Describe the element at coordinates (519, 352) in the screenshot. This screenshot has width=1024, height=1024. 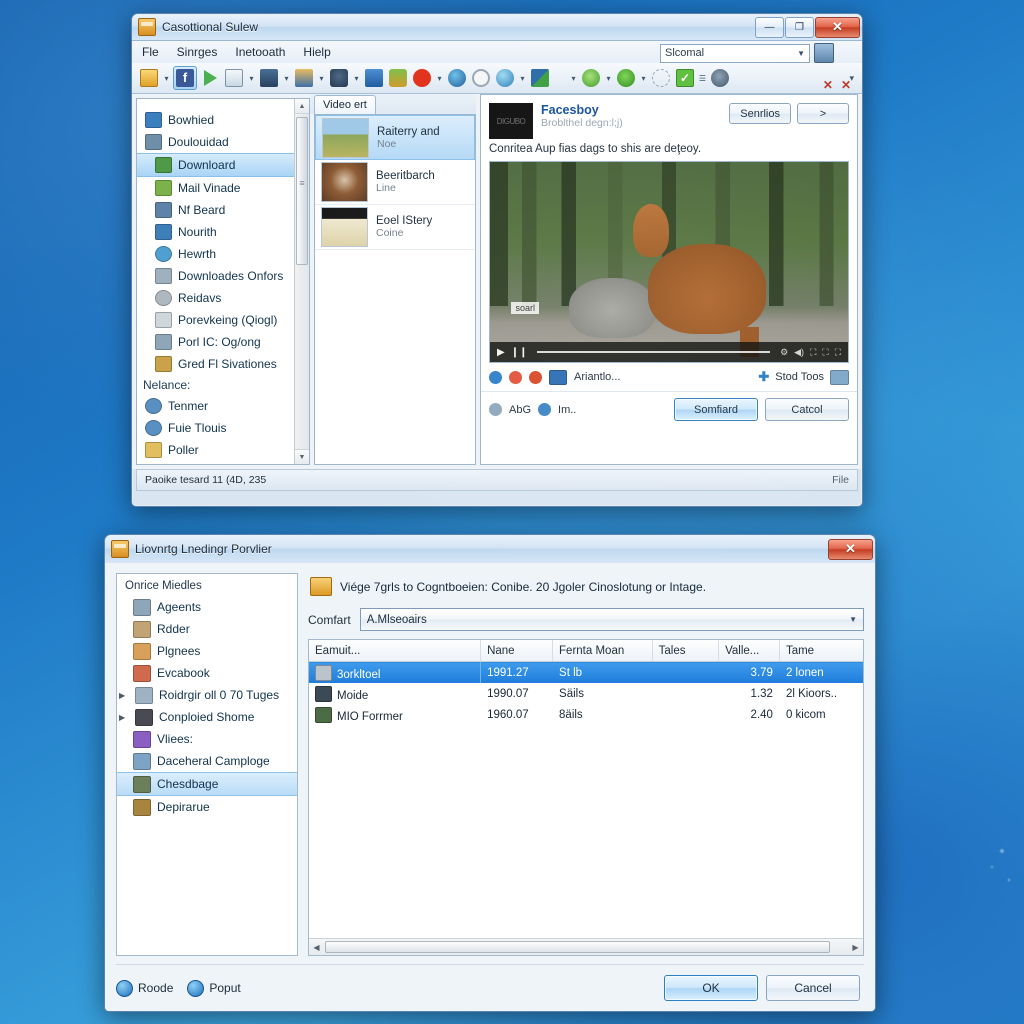
I see `pause-icon: ❙❙` at that location.